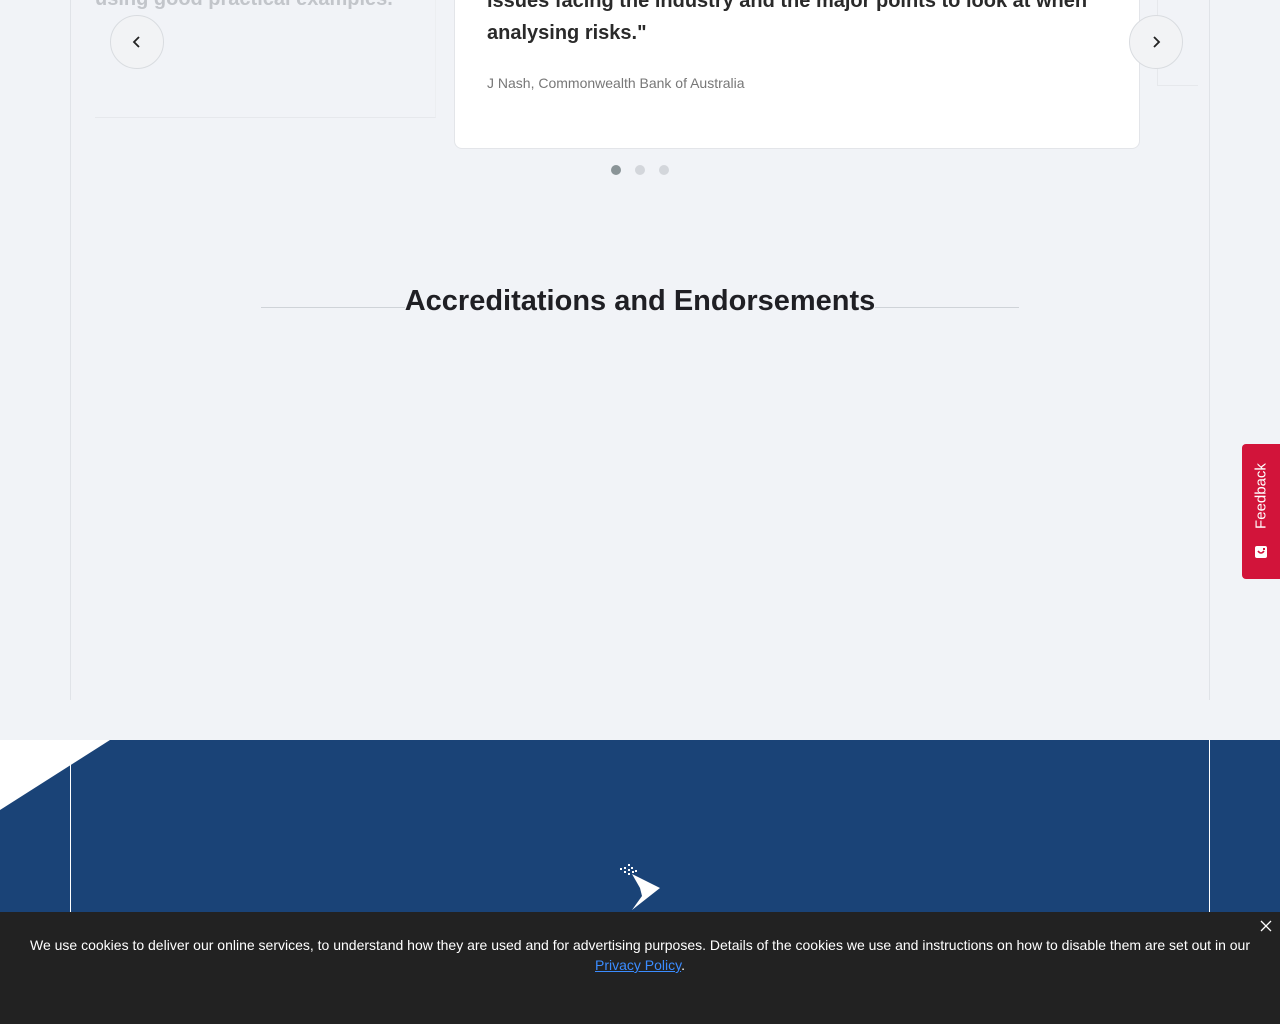 Image resolution: width=1280 pixels, height=1024 pixels. I want to click on carousel-prev-button, so click(137, 42).